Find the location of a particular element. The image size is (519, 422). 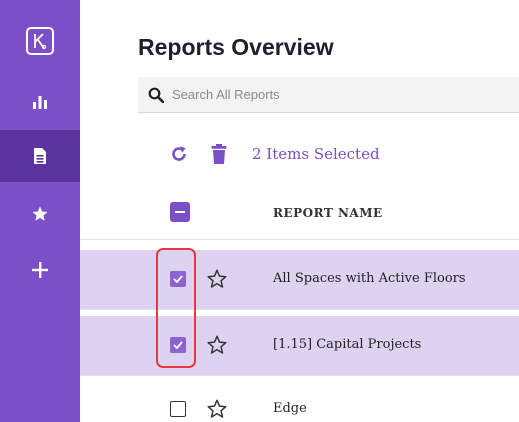

sidebar-item-reports is located at coordinates (40, 156).